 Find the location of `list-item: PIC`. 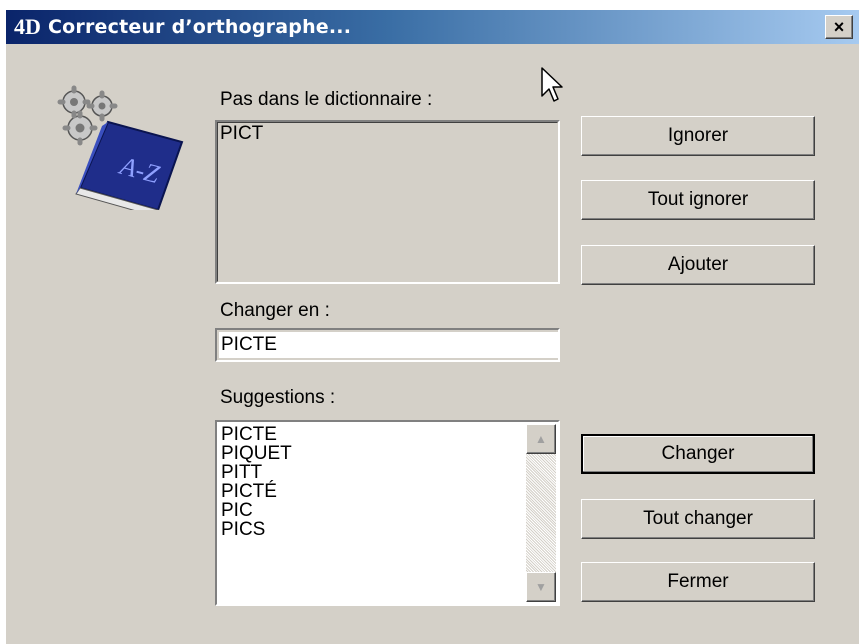

list-item: PIC is located at coordinates (373, 510).